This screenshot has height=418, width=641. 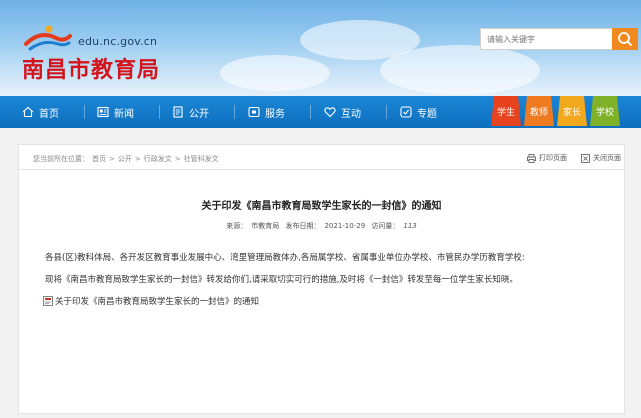 I want to click on close-page-button: 关闭页面, so click(x=601, y=158).